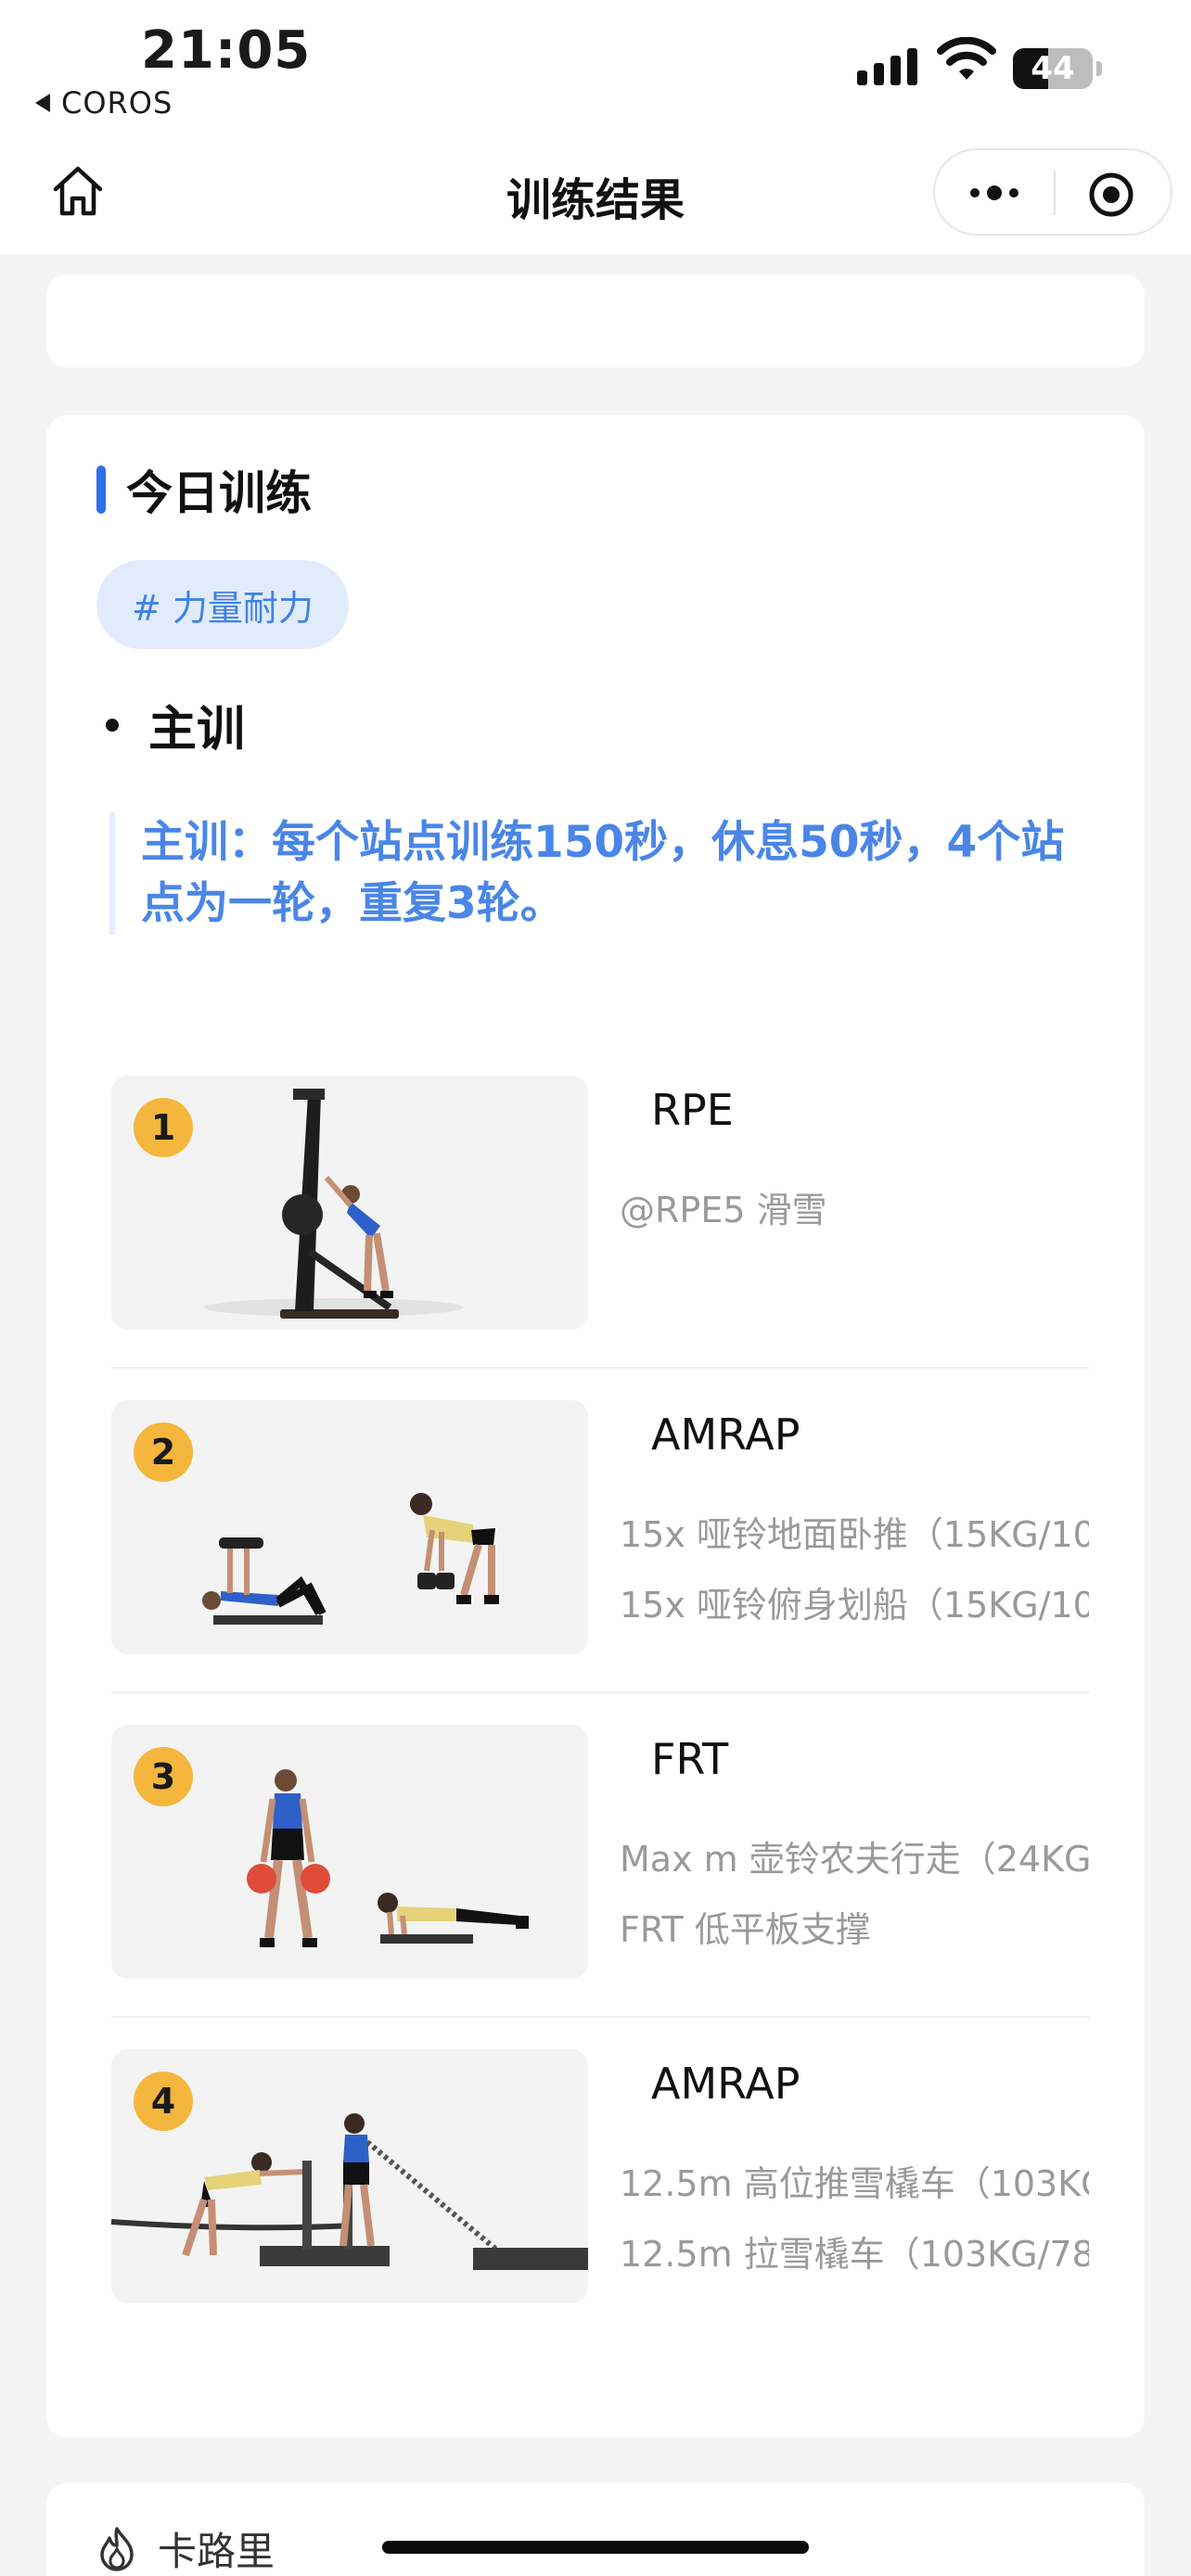 This screenshot has width=1191, height=2576. Describe the element at coordinates (723, 1210) in the screenshot. I see `exercise-detail: @RPE5 滑雪` at that location.